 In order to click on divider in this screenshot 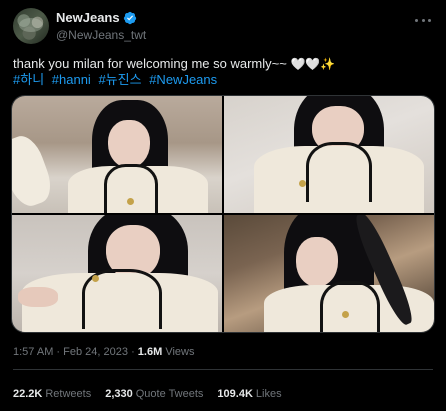, I will do `click(223, 369)`.